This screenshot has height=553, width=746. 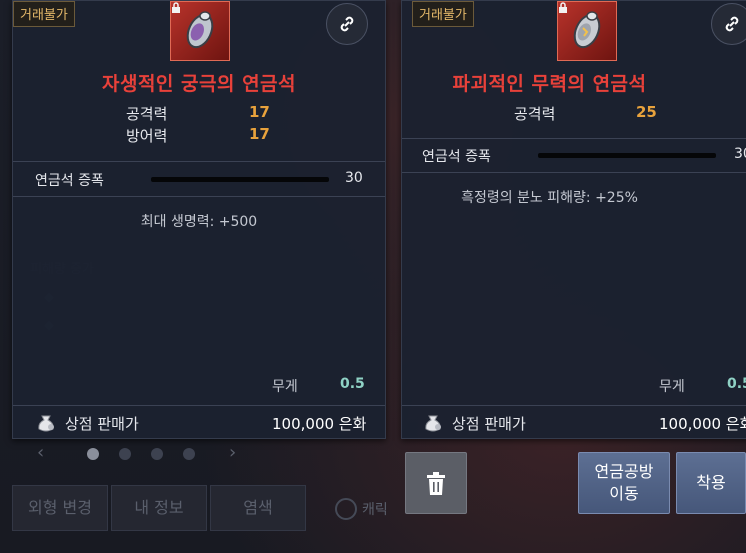 I want to click on checkbox-icon, so click(x=346, y=509).